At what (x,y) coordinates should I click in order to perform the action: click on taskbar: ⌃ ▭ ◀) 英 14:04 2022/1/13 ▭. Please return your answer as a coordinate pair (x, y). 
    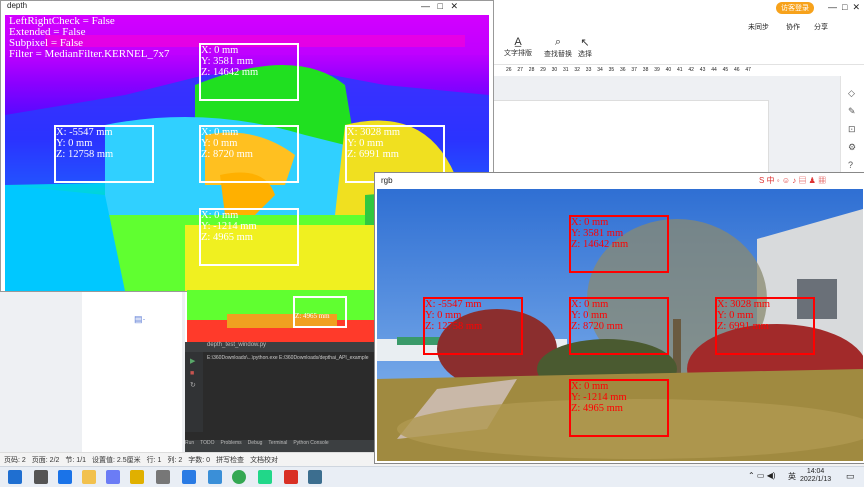
    Looking at the image, I should click on (432, 476).